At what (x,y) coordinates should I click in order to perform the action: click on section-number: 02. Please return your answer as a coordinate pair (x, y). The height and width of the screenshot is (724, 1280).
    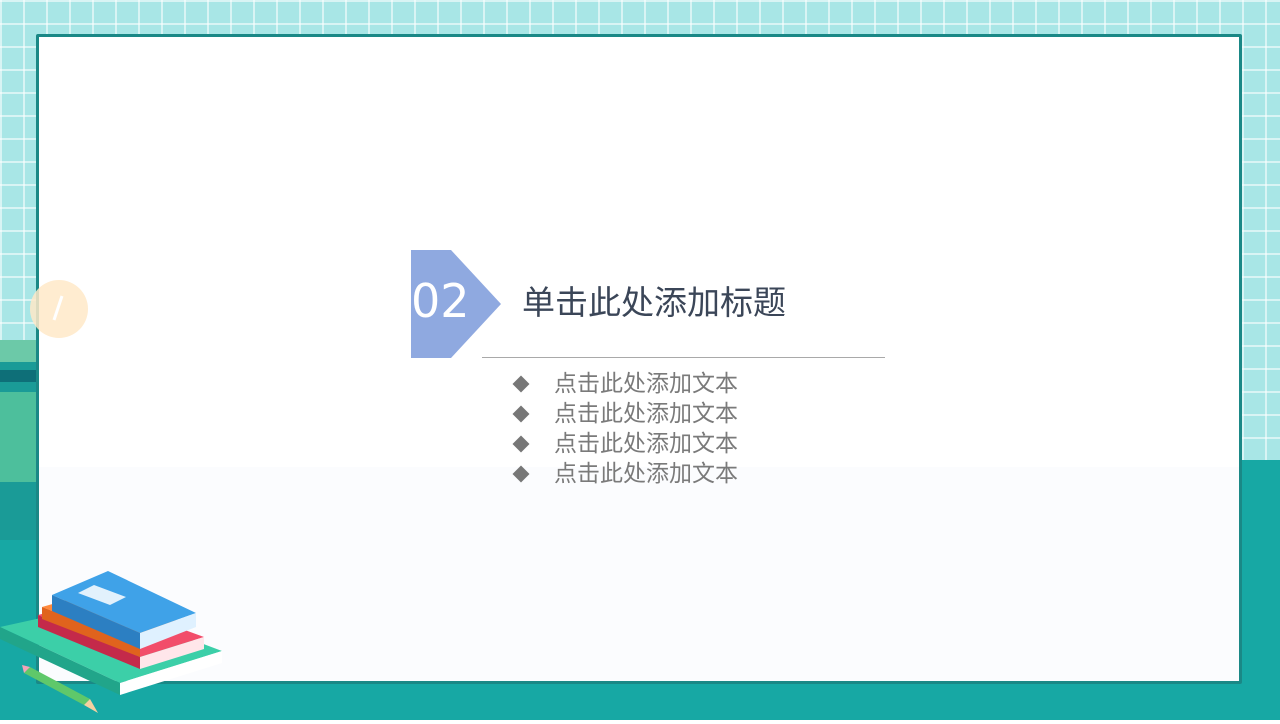
    Looking at the image, I should click on (440, 301).